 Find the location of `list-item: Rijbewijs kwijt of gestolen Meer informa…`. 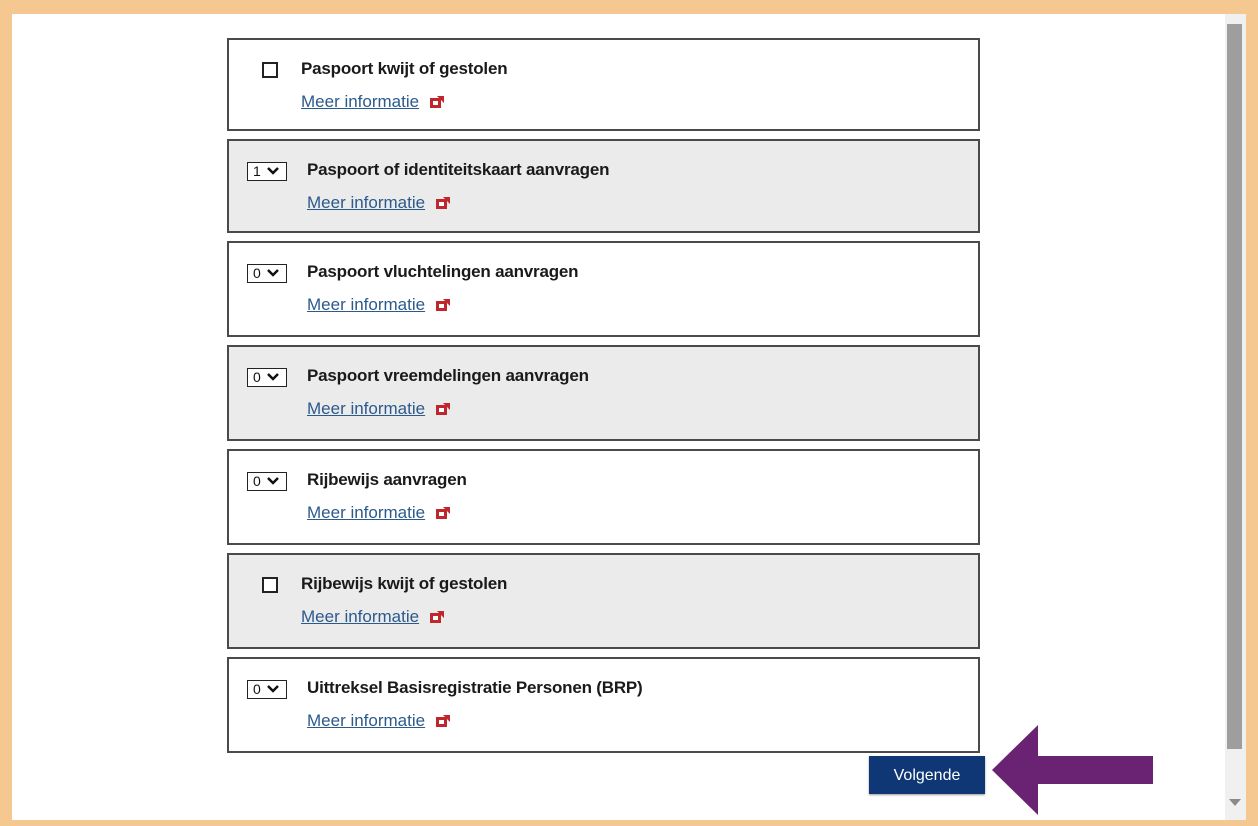

list-item: Rijbewijs kwijt of gestolen Meer informa… is located at coordinates (603, 601).